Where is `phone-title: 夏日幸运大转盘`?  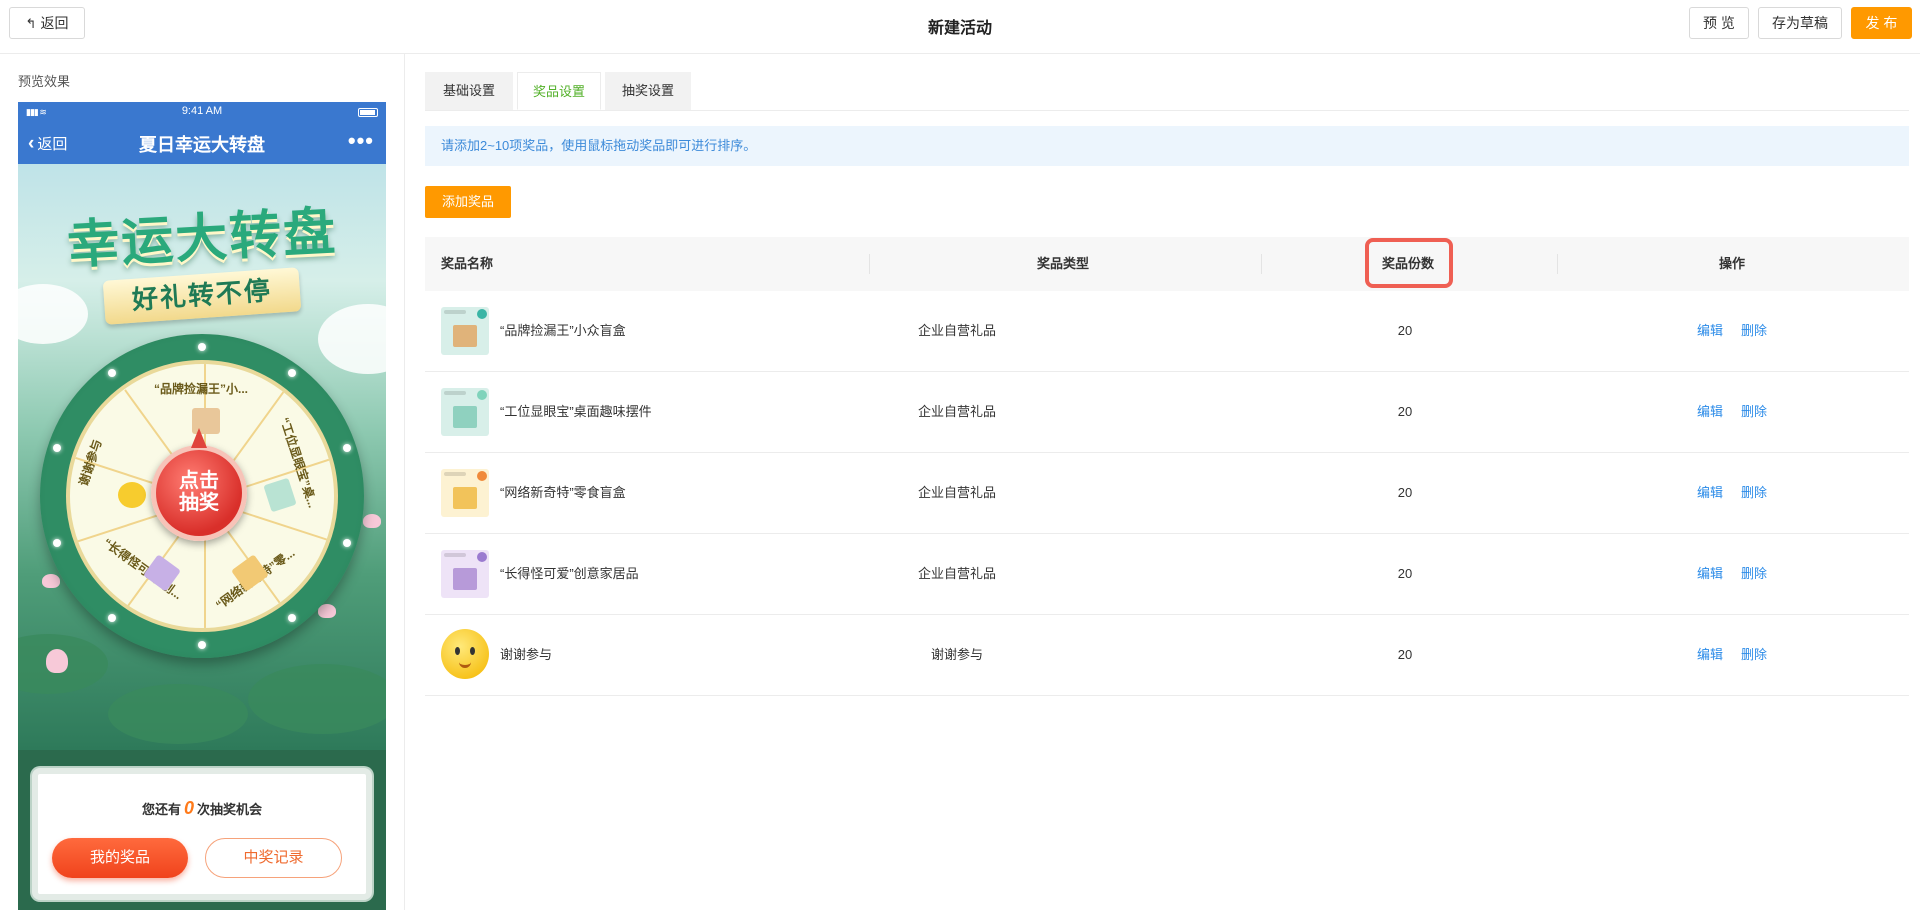 phone-title: 夏日幸运大转盘 is located at coordinates (202, 145).